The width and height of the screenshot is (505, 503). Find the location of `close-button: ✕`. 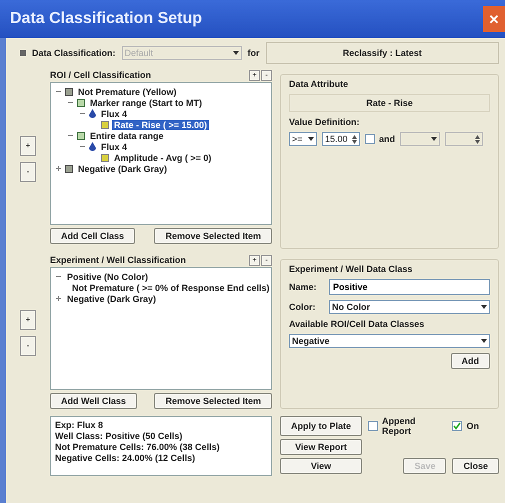

close-button: ✕ is located at coordinates (494, 19).